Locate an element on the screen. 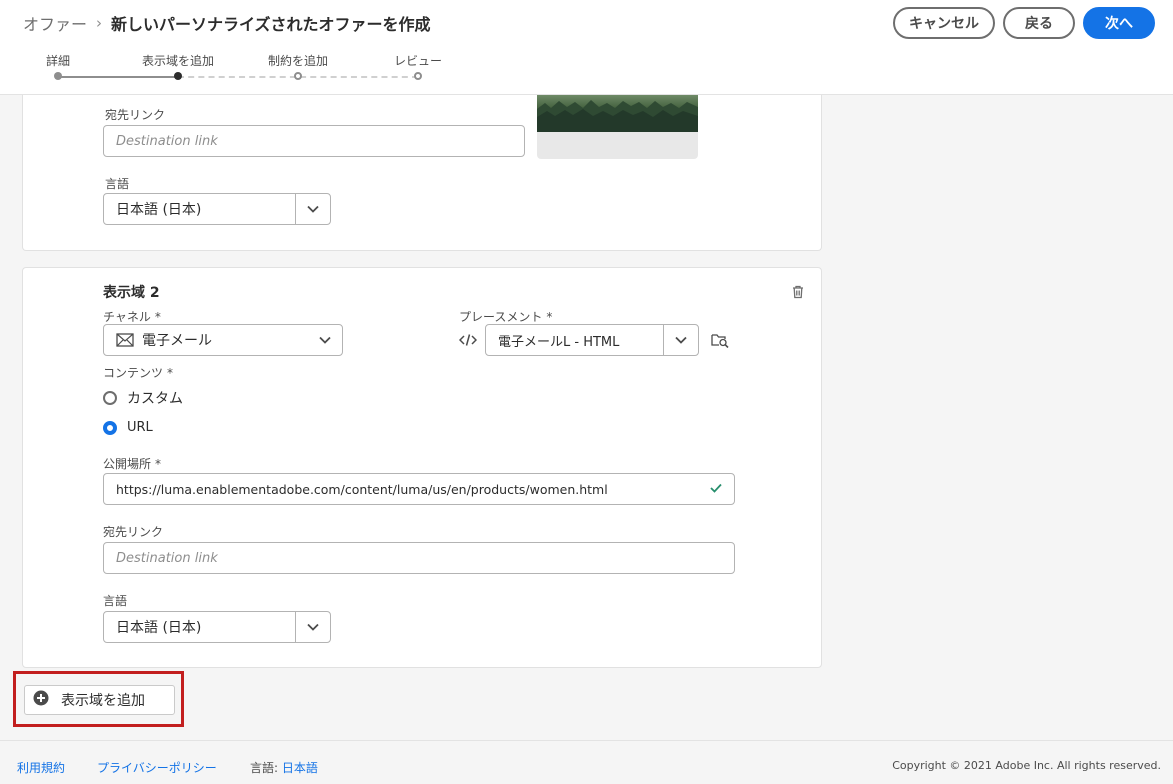 The image size is (1173, 784). radio-url-circle is located at coordinates (110, 427).